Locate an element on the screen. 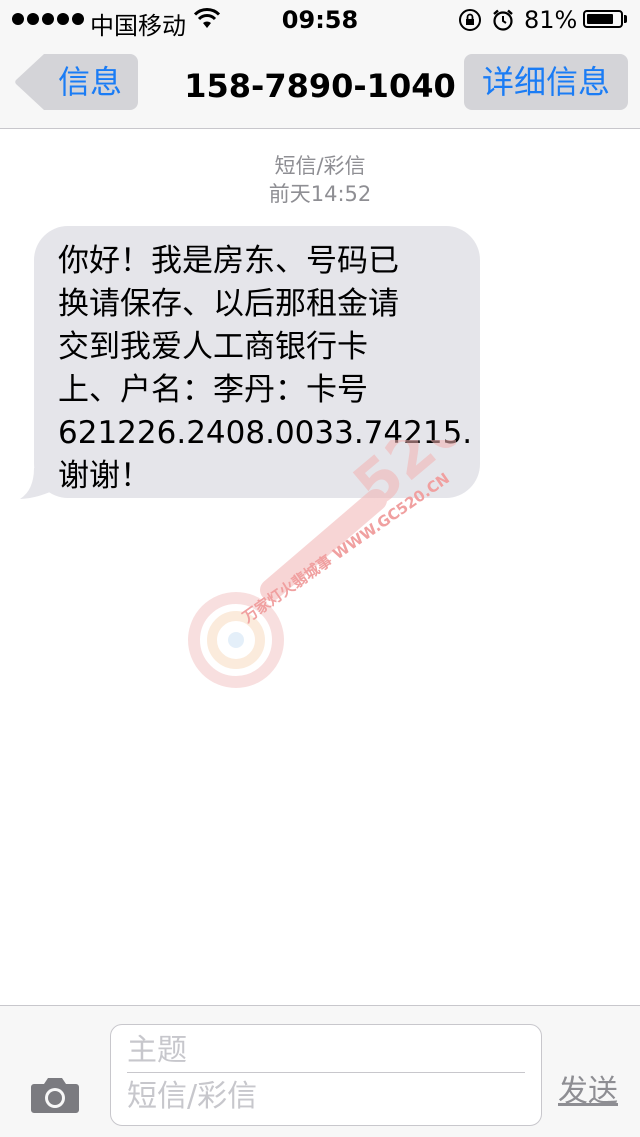  message-input-box: 主题 短信/彩信 is located at coordinates (326, 1075).